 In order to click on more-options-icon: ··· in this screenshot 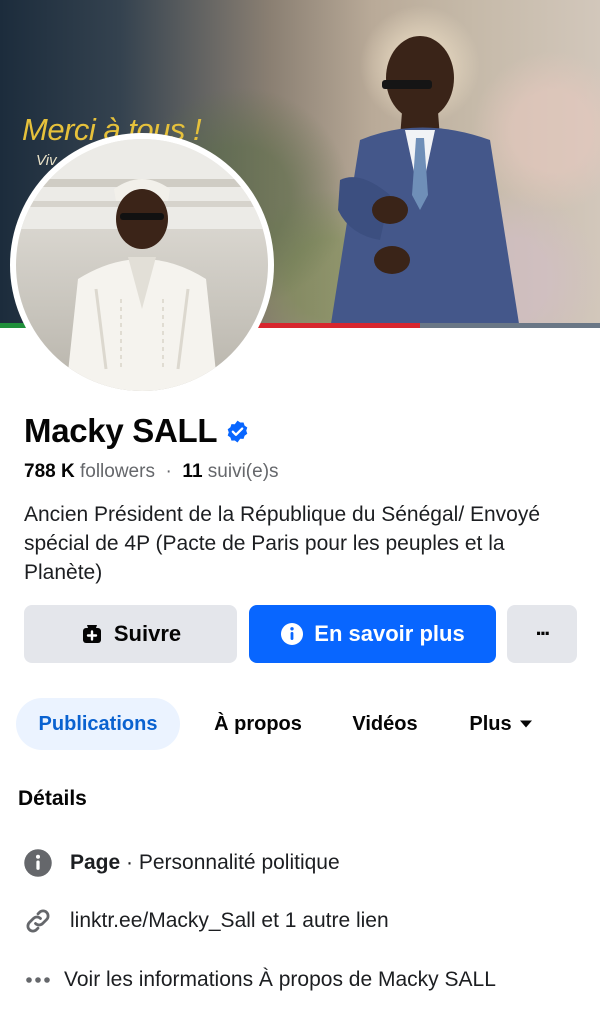, I will do `click(543, 633)`.